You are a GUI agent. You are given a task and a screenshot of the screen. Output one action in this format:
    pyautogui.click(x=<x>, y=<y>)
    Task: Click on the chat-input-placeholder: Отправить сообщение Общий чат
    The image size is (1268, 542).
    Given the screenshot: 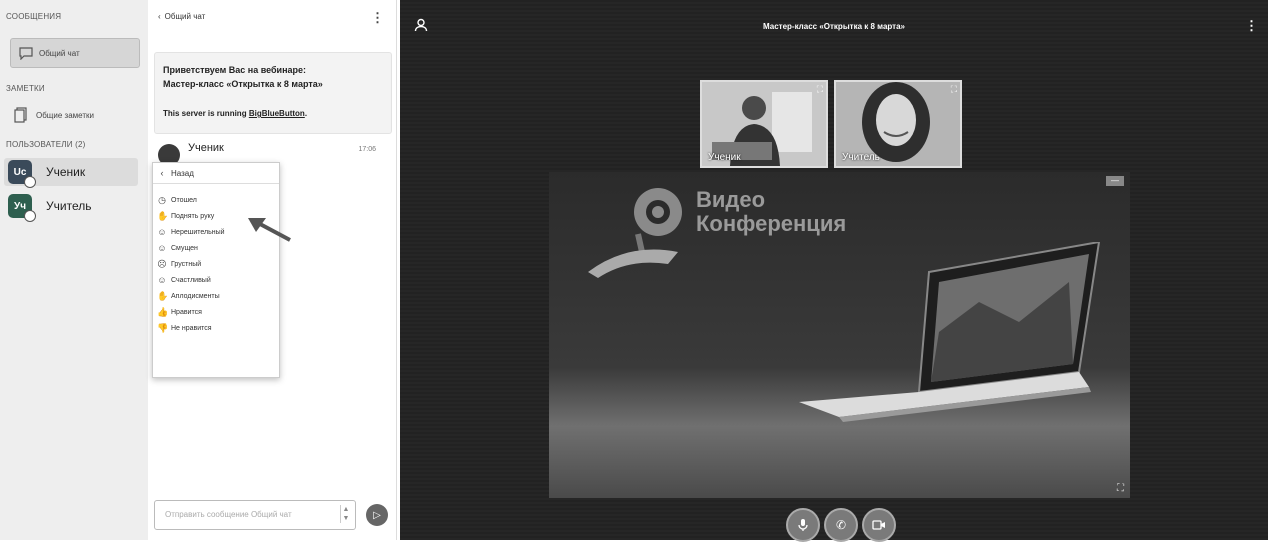 What is the action you would take?
    pyautogui.click(x=228, y=514)
    